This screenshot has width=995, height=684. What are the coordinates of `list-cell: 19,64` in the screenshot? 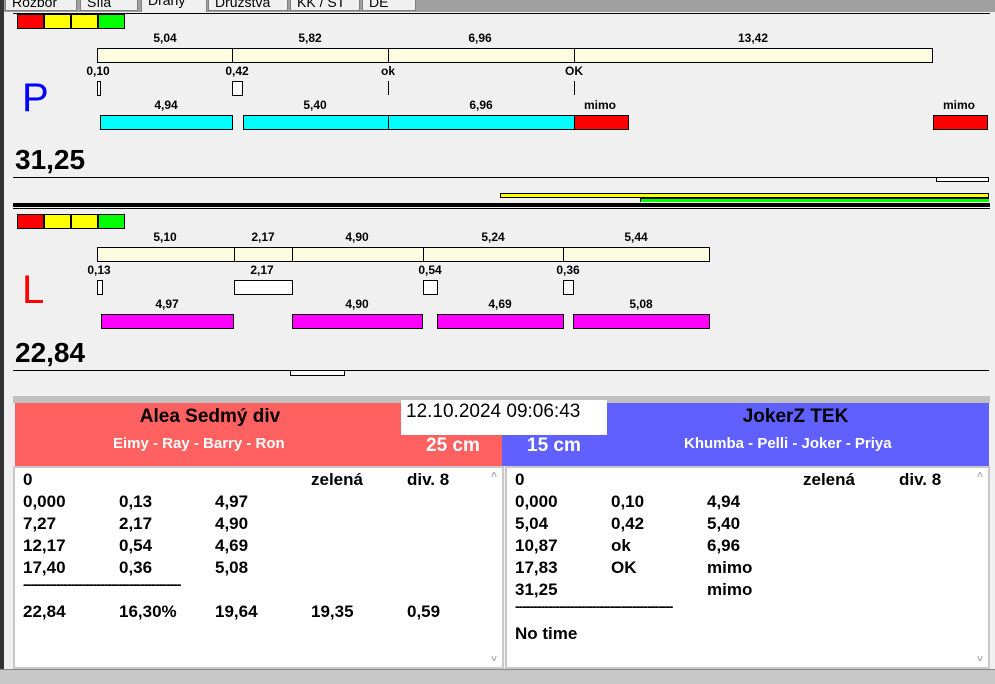 It's located at (236, 611).